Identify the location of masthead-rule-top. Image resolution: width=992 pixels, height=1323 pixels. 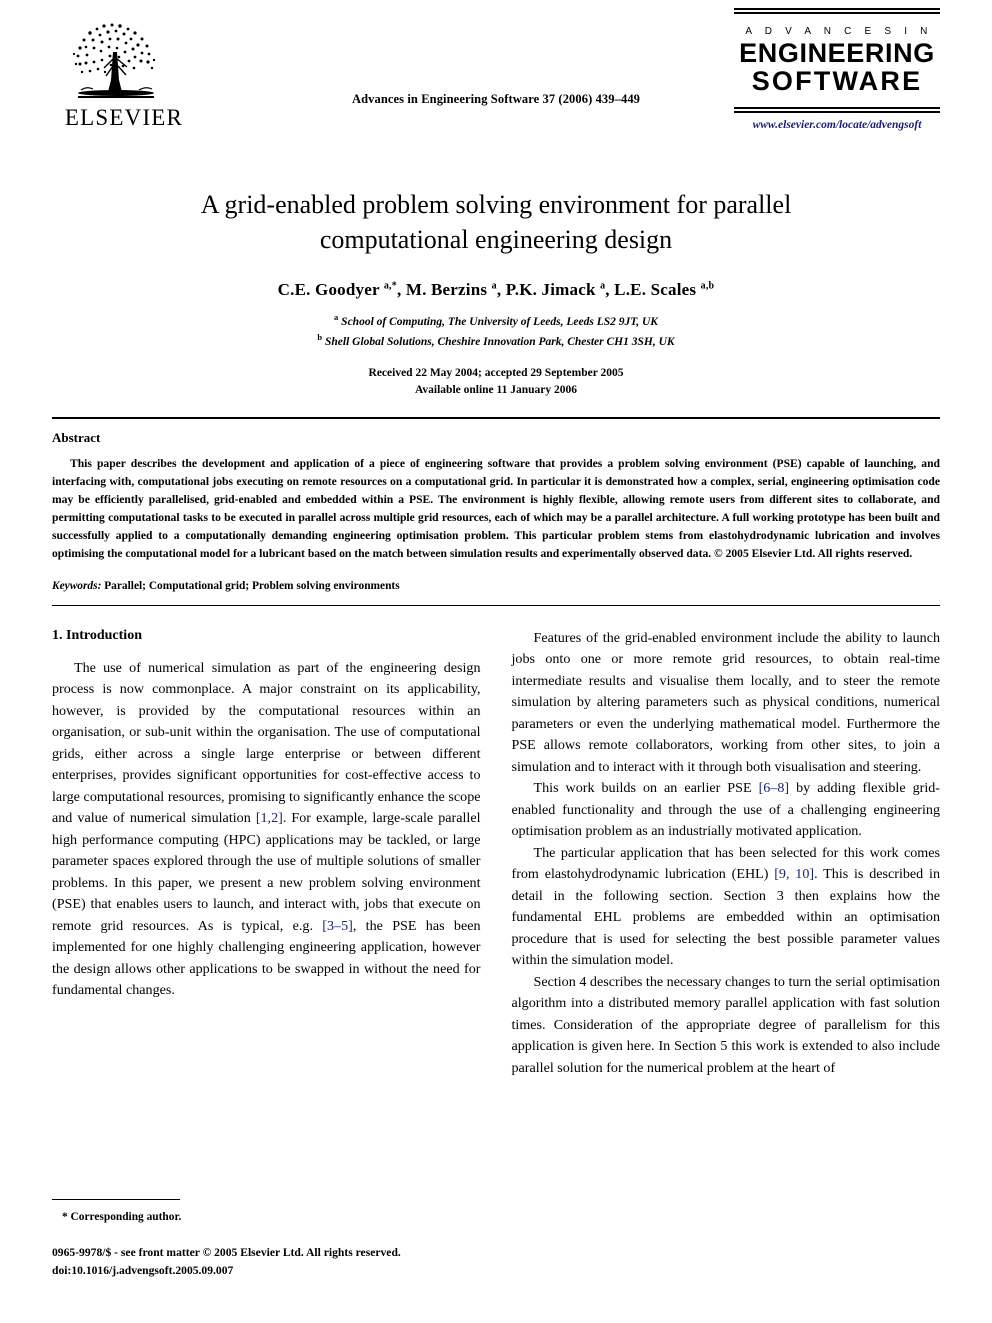
(837, 11).